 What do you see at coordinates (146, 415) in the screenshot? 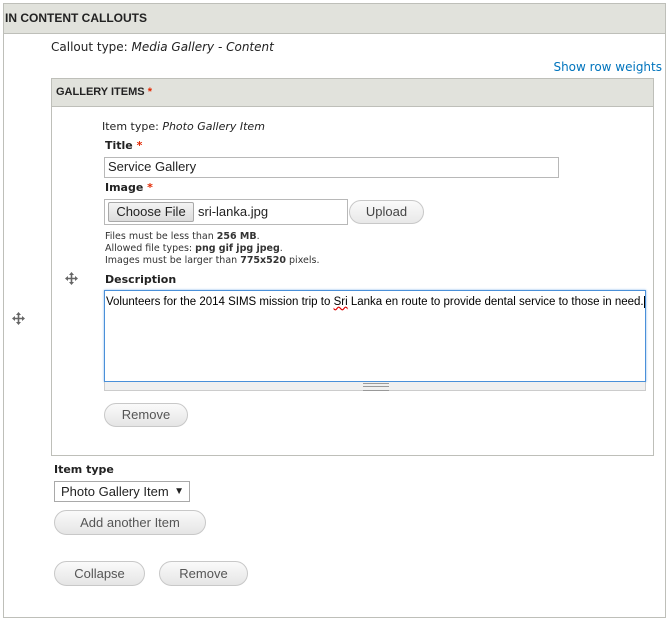
I see `remove-item-button: Remove` at bounding box center [146, 415].